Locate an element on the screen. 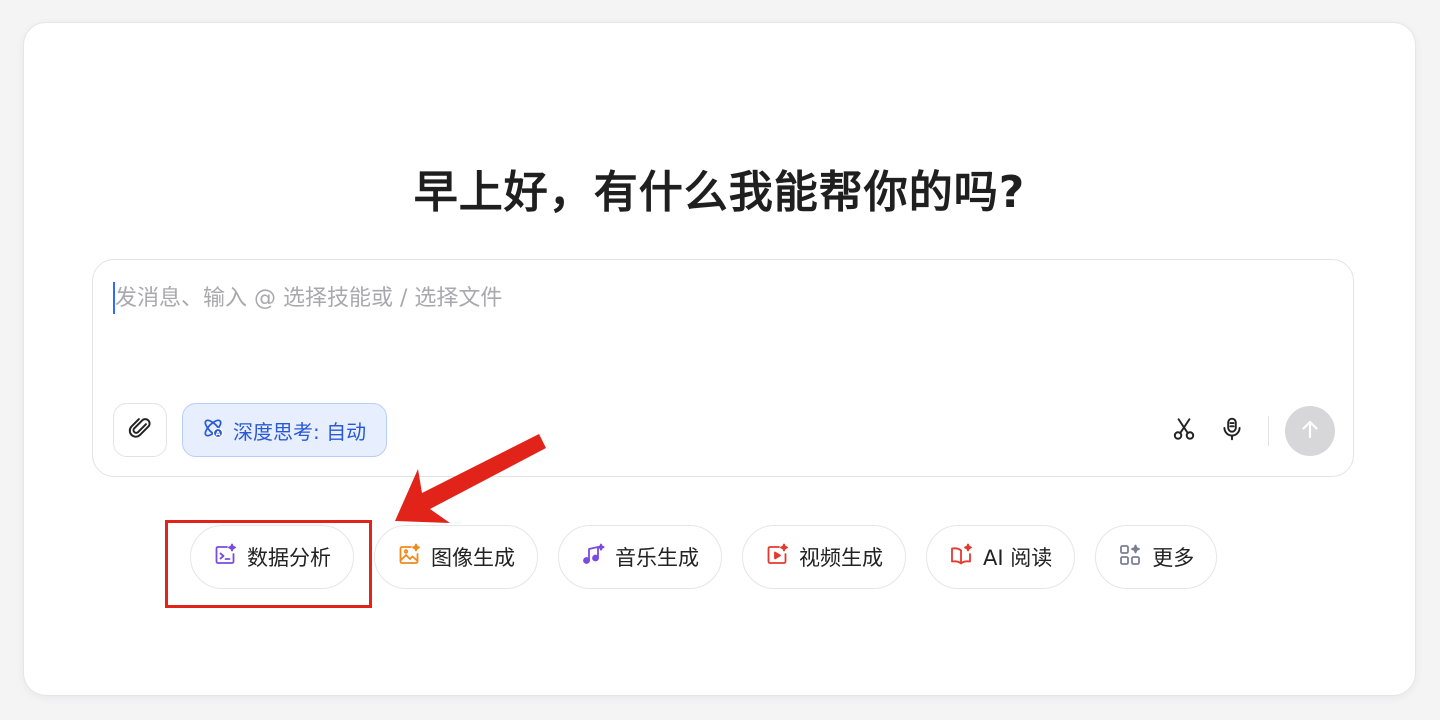 This screenshot has height=720, width=1440. chip-video-generation: 视频生成 is located at coordinates (824, 557).